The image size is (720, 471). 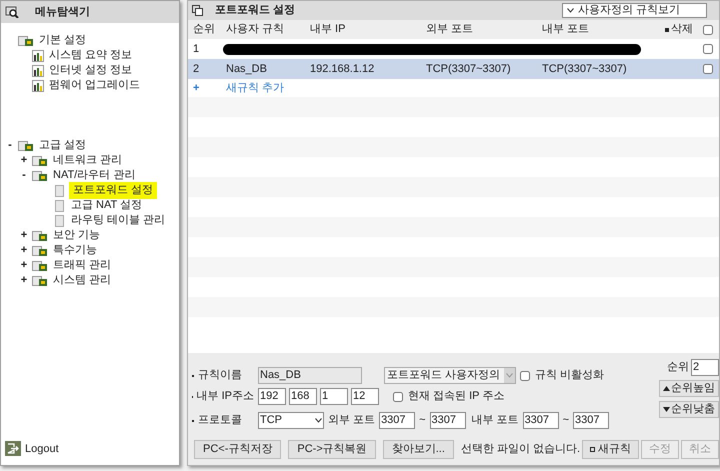 What do you see at coordinates (449, 30) in the screenshot?
I see `column-header: 외부 포트` at bounding box center [449, 30].